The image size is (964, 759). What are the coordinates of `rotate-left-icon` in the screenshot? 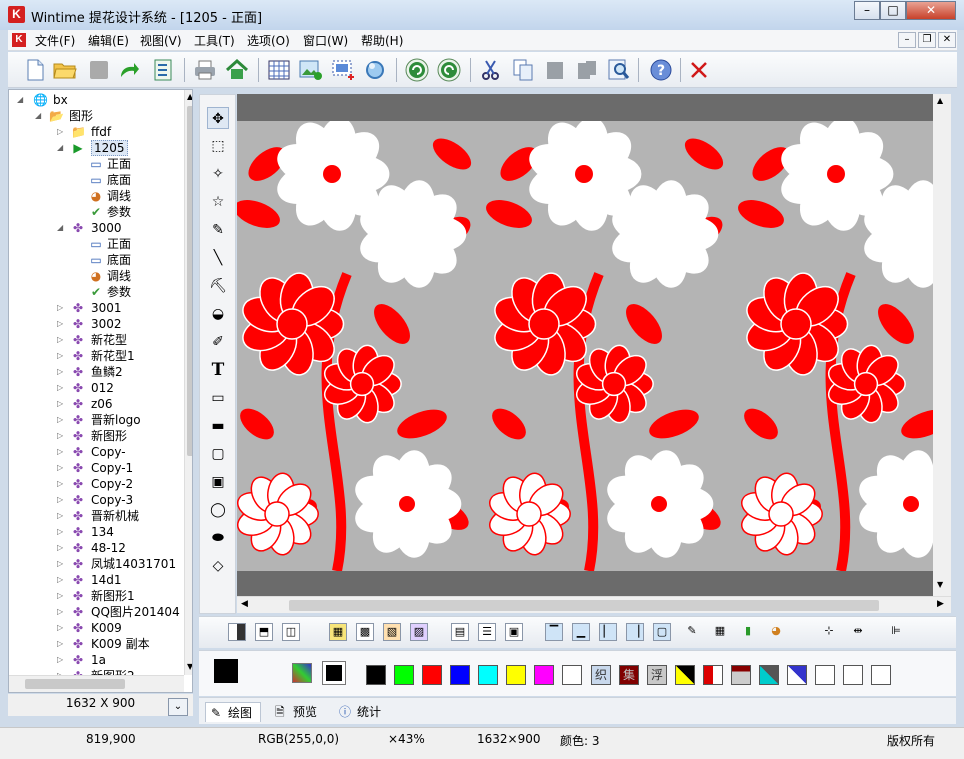 It's located at (417, 70).